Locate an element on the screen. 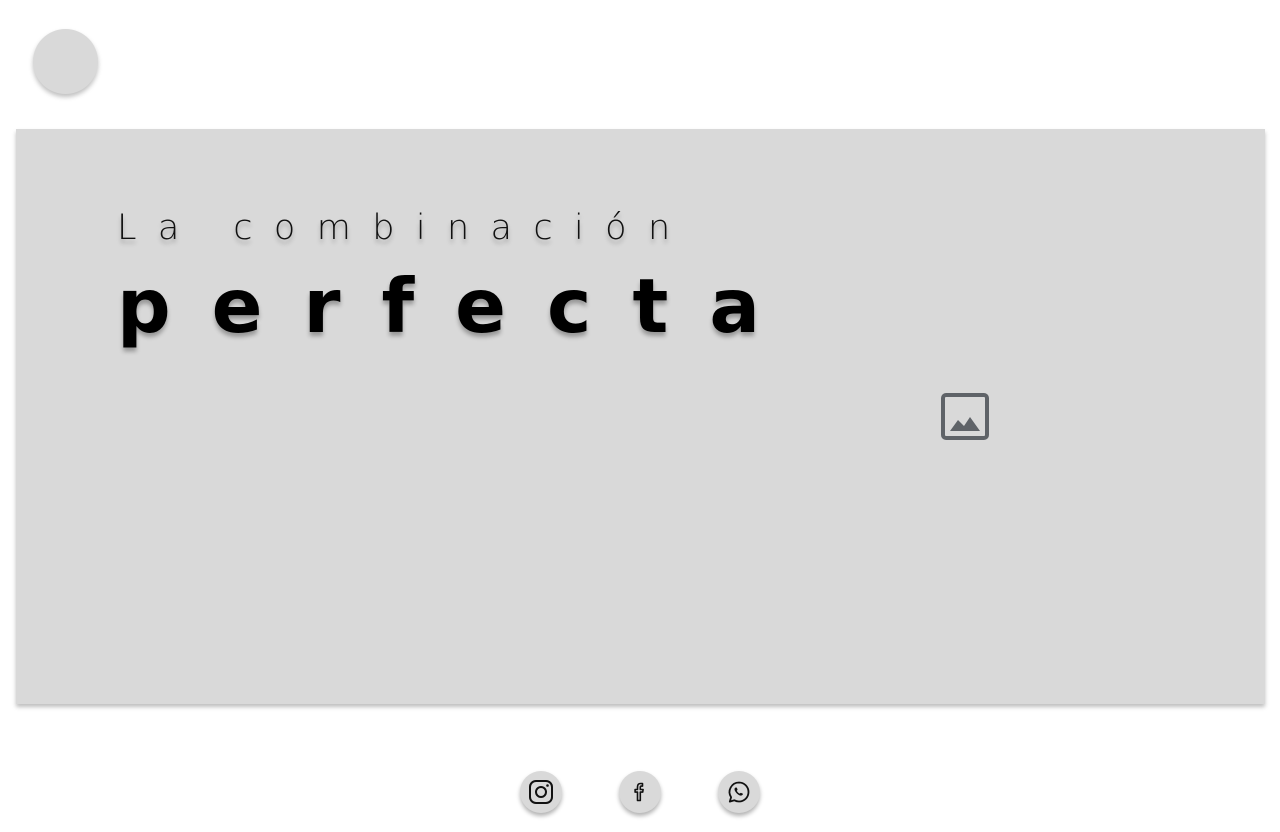 The height and width of the screenshot is (832, 1280). social-links is located at coordinates (640, 792).